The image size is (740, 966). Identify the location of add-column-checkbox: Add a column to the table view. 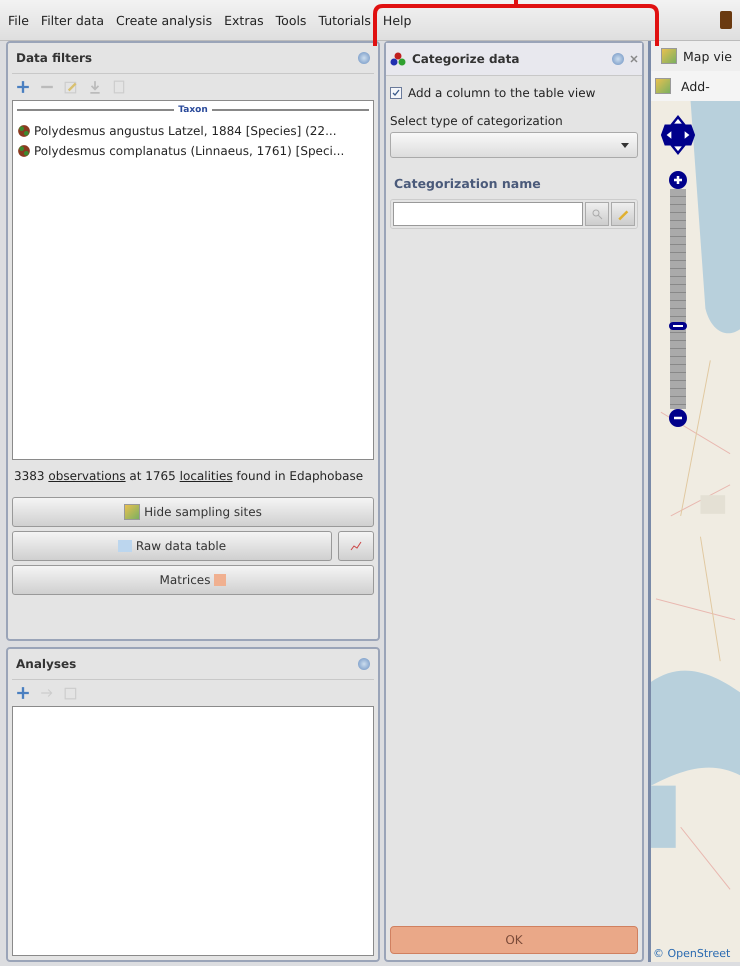
(514, 93).